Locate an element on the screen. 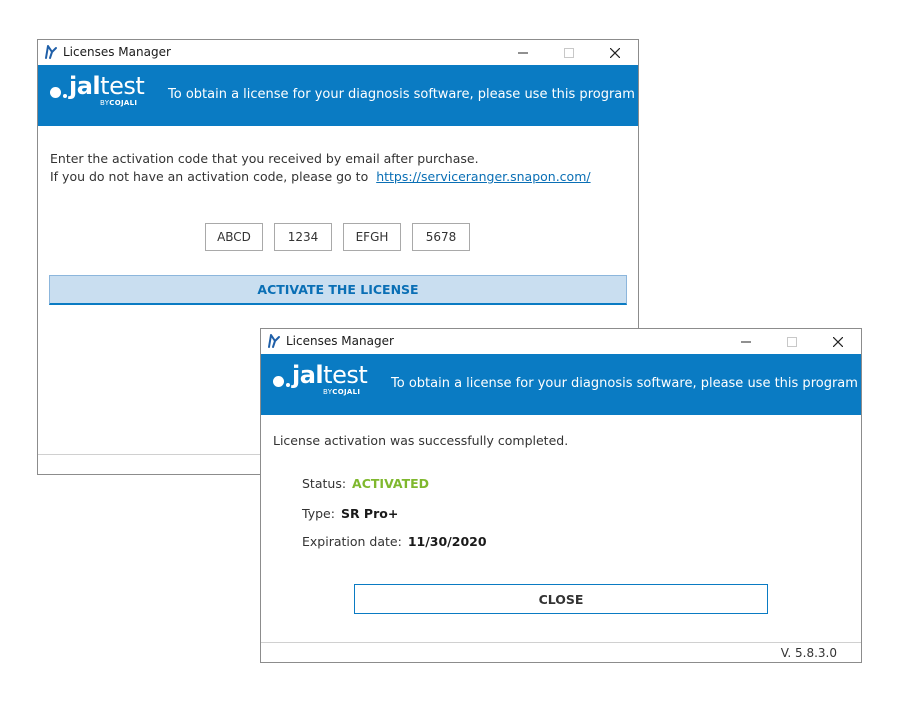 This screenshot has width=900, height=702. expiration-label: Expiration date: is located at coordinates (352, 541).